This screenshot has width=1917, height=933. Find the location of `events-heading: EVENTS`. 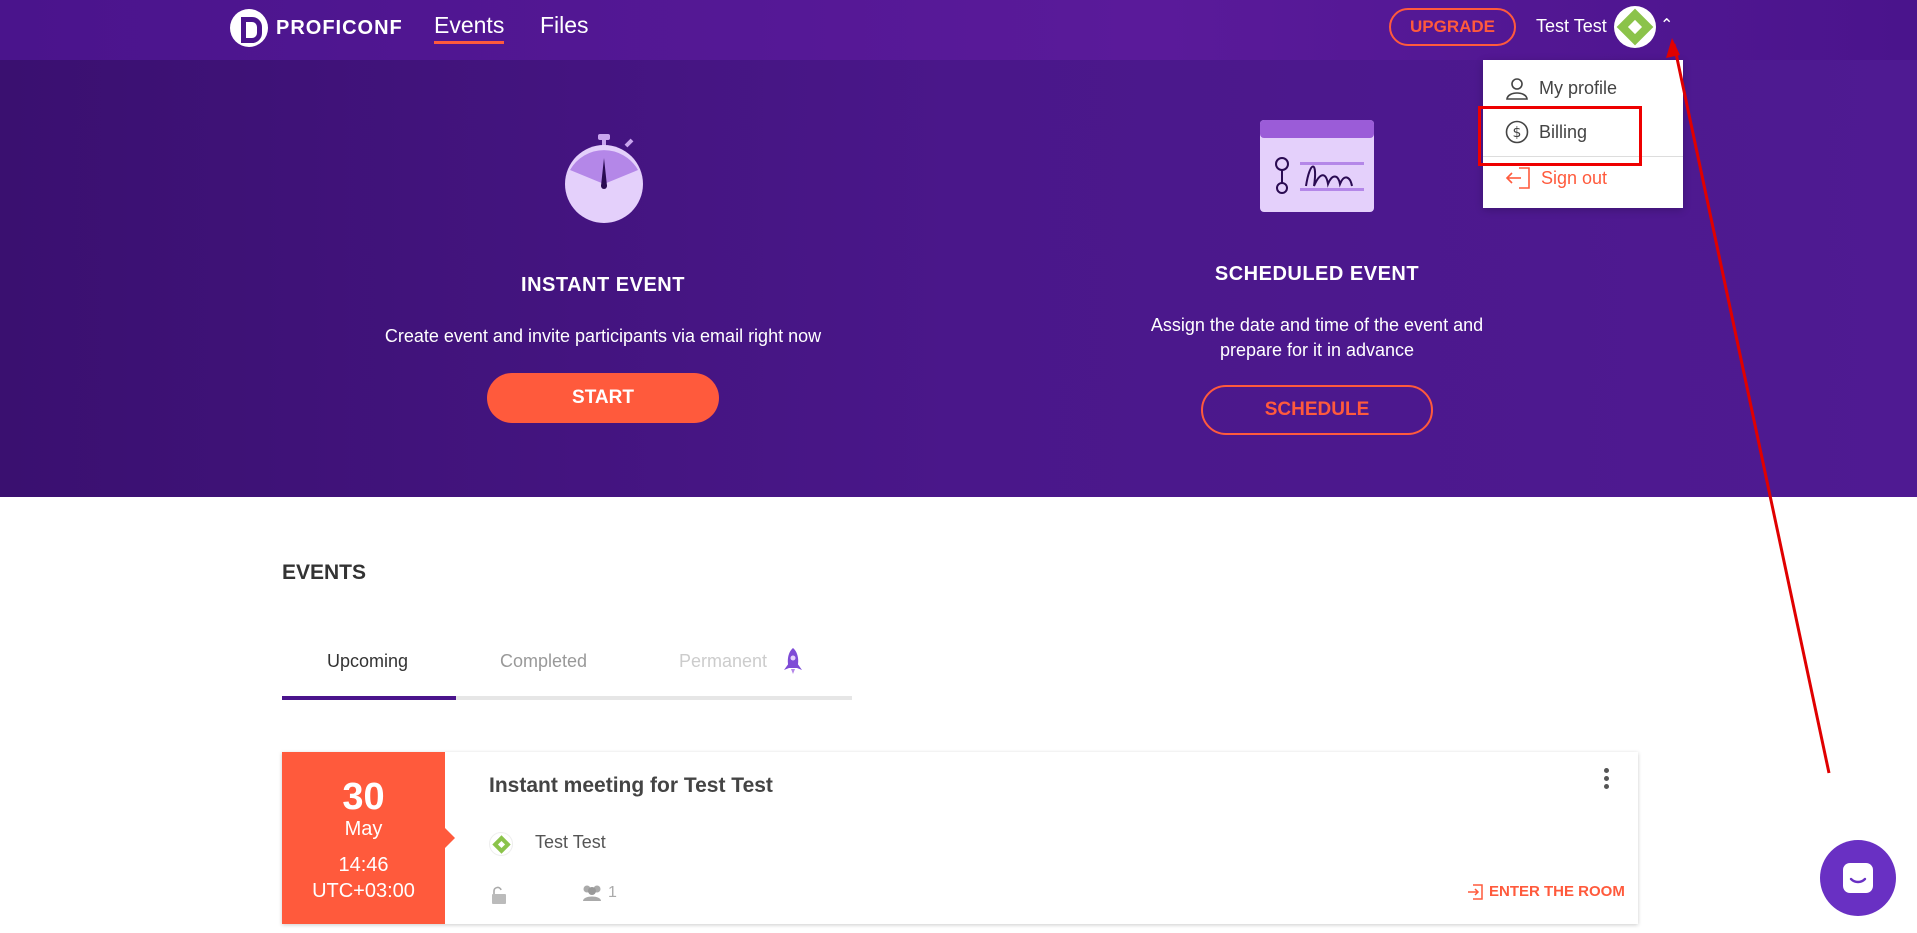

events-heading: EVENTS is located at coordinates (324, 572).